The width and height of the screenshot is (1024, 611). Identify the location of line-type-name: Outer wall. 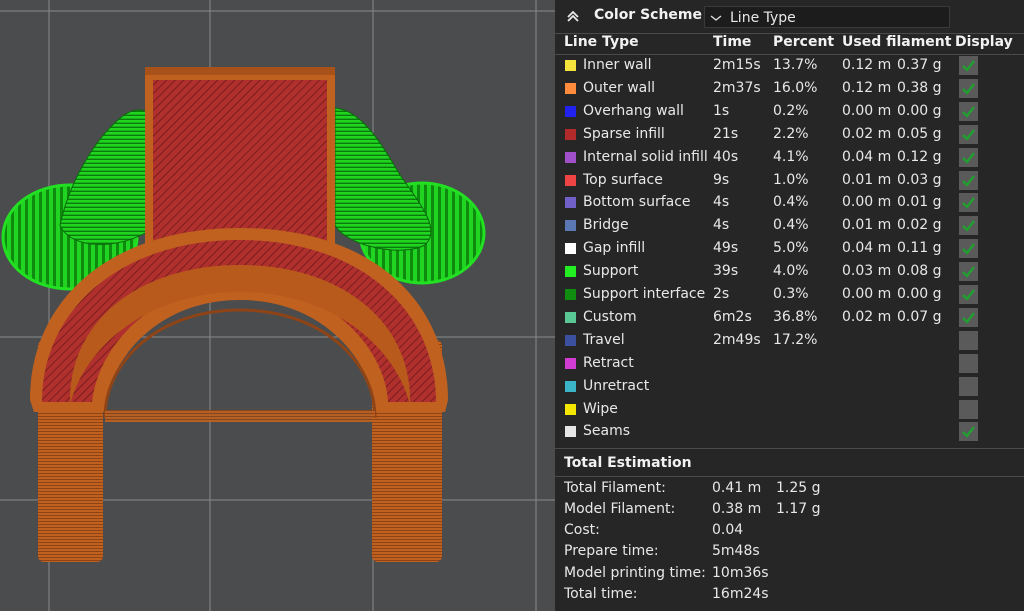
(619, 87).